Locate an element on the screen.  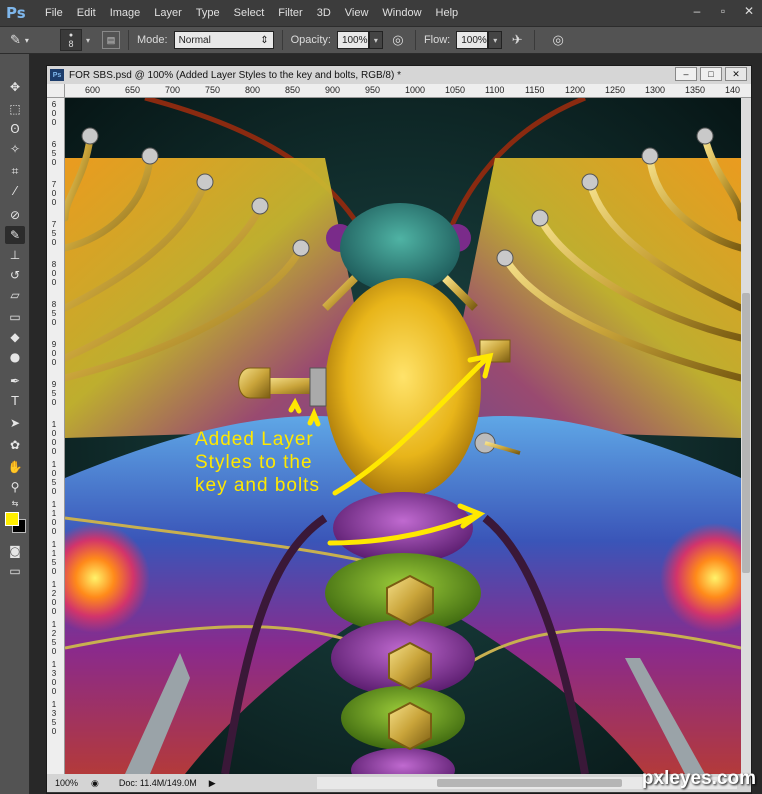
eraser-tool-icon: ▱ is located at coordinates (15, 295).